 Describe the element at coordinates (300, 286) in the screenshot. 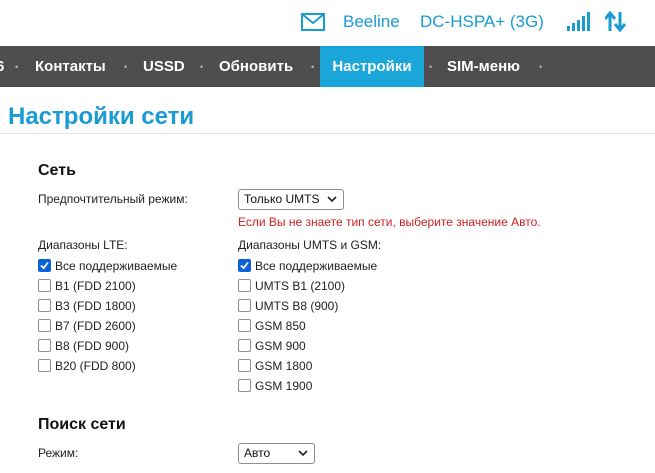

I see `umts-gsm-band-option-label: UMTS B1 (2100)` at that location.